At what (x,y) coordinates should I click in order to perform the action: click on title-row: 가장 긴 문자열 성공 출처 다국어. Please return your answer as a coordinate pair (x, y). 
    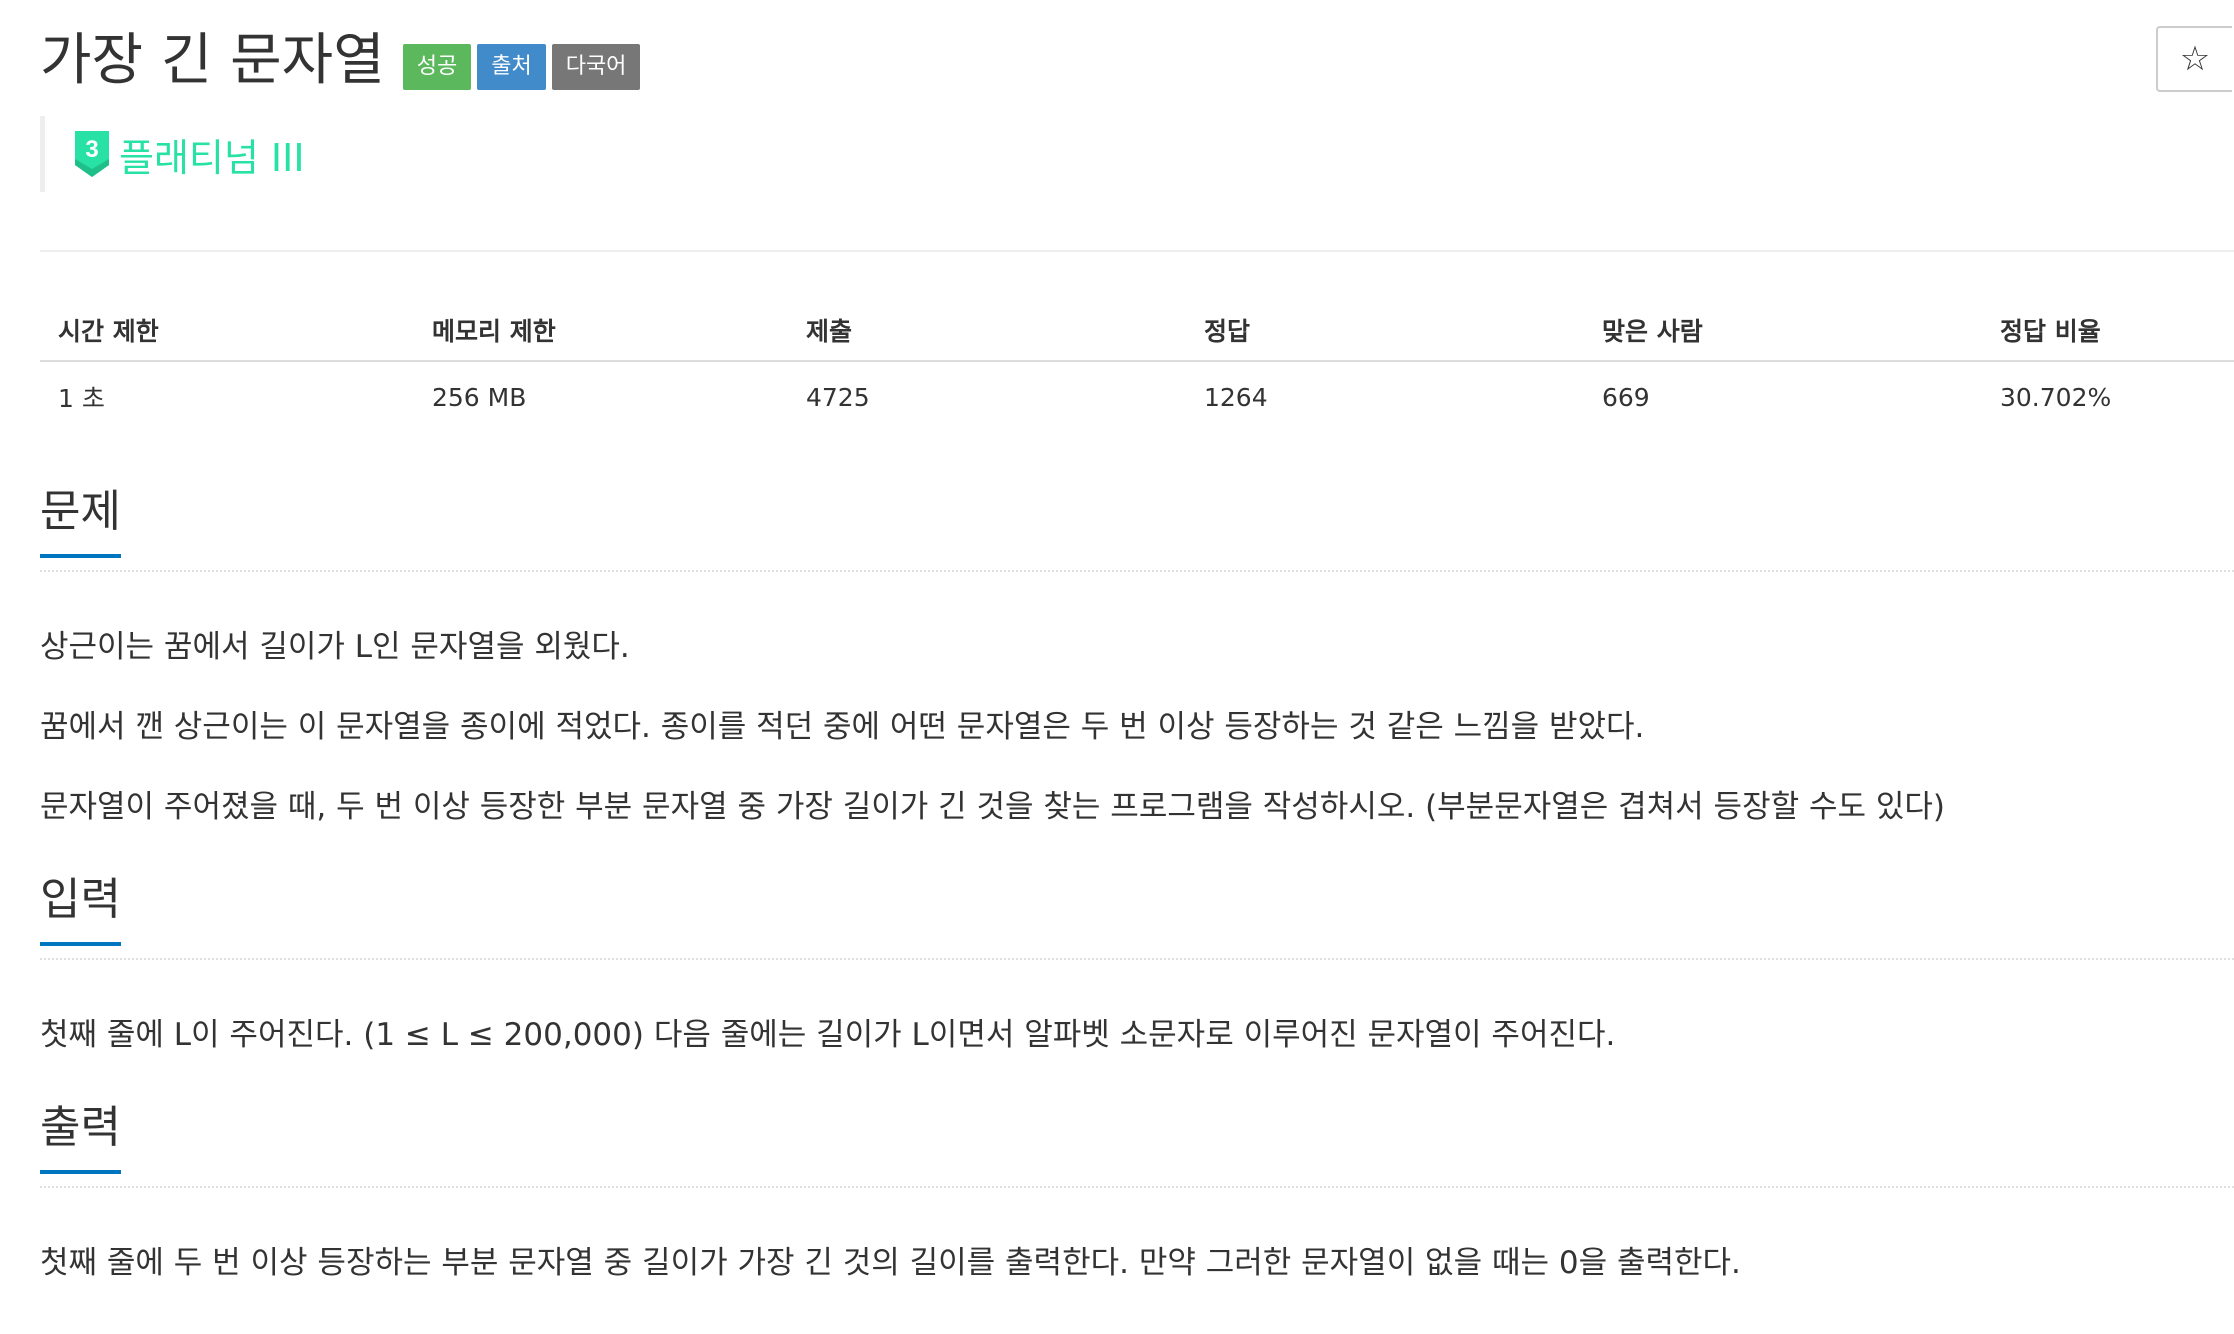
    Looking at the image, I should click on (340, 61).